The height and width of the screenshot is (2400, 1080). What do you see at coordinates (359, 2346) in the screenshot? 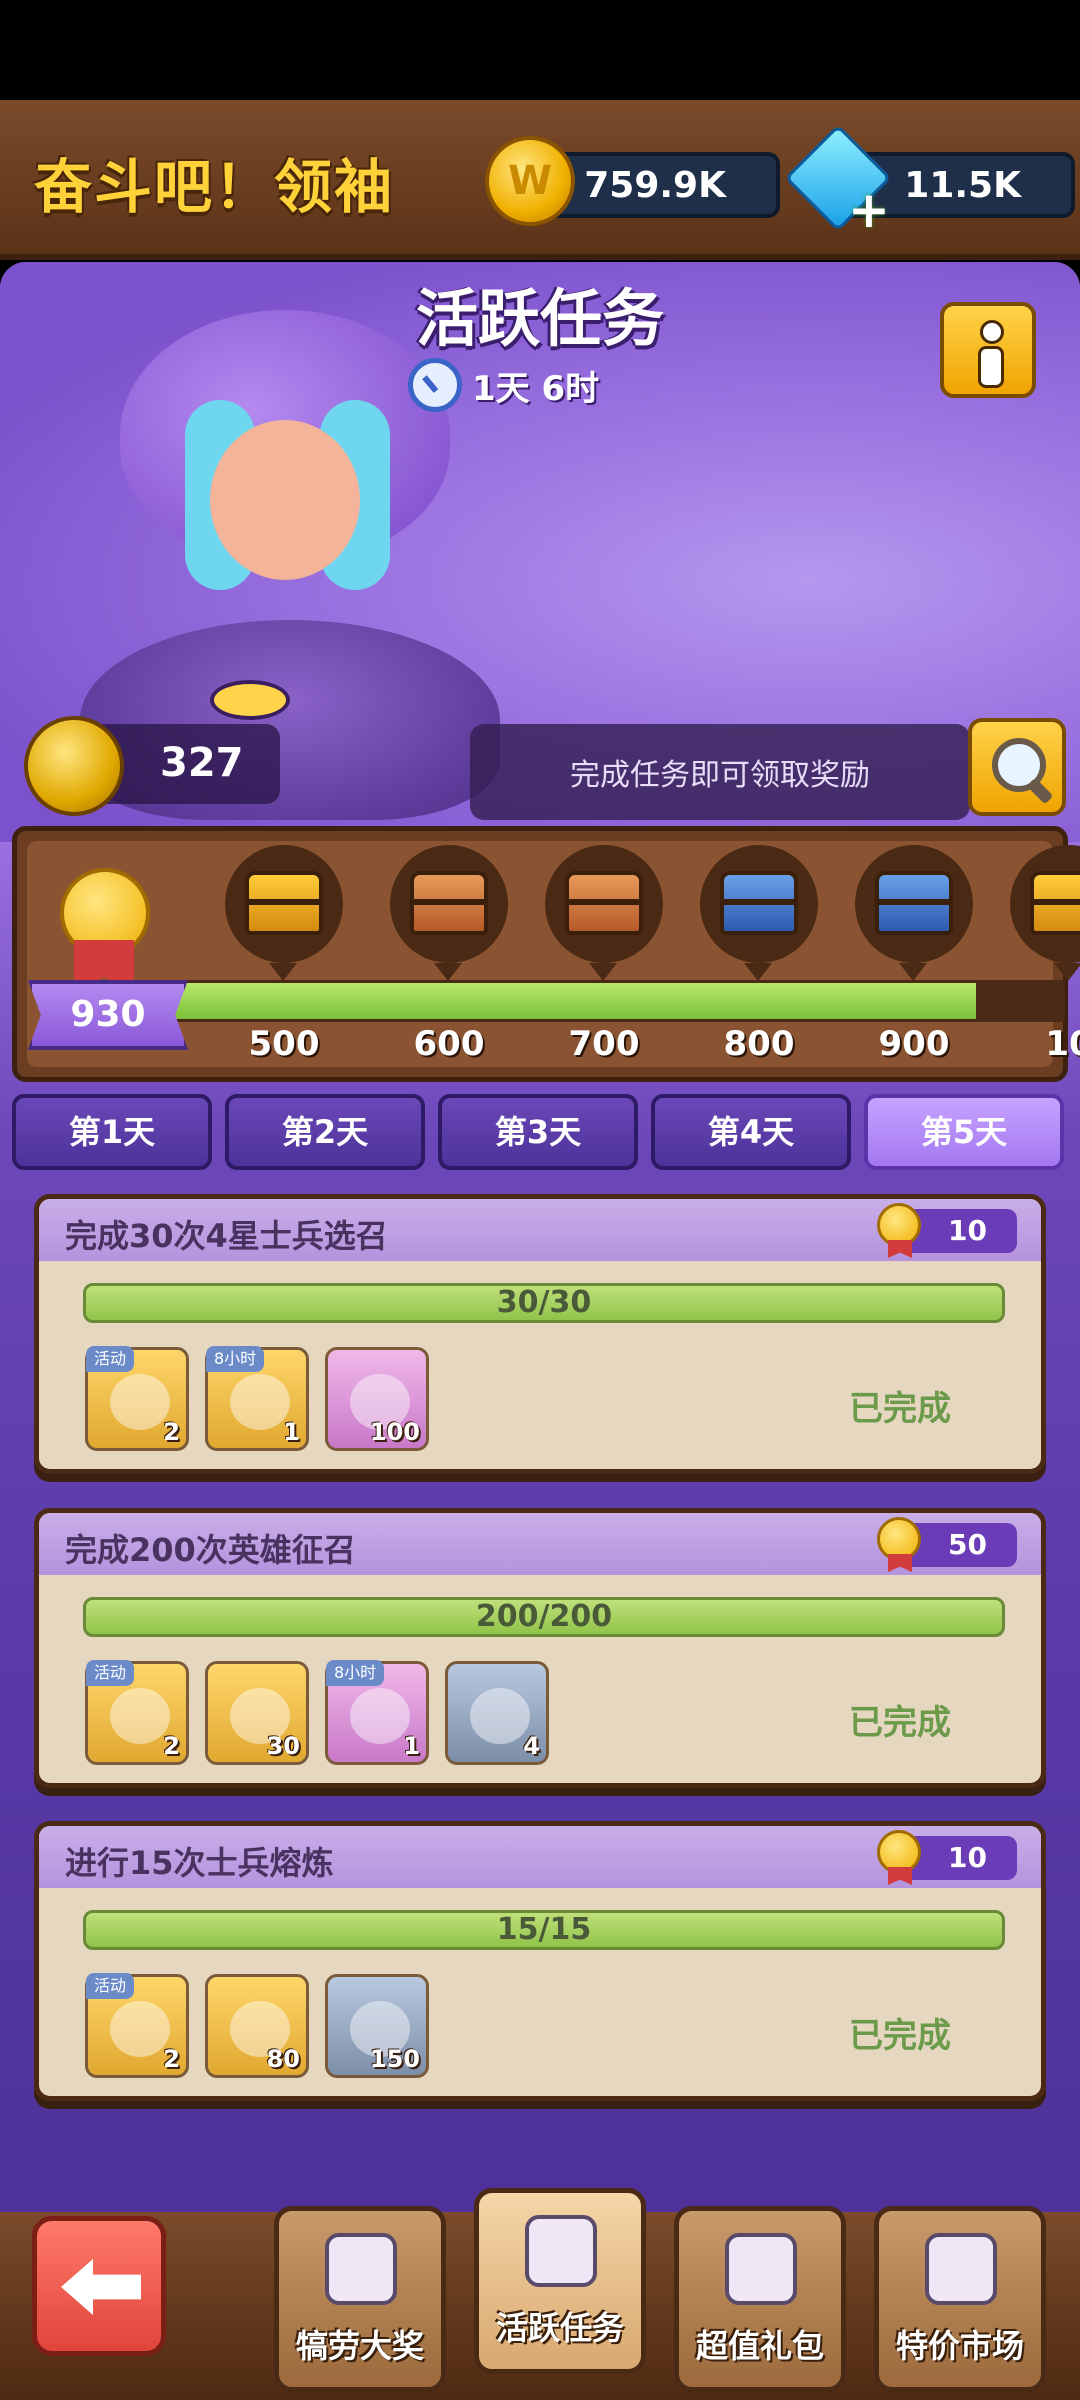
I see `nav-label: 犒劳大奖` at bounding box center [359, 2346].